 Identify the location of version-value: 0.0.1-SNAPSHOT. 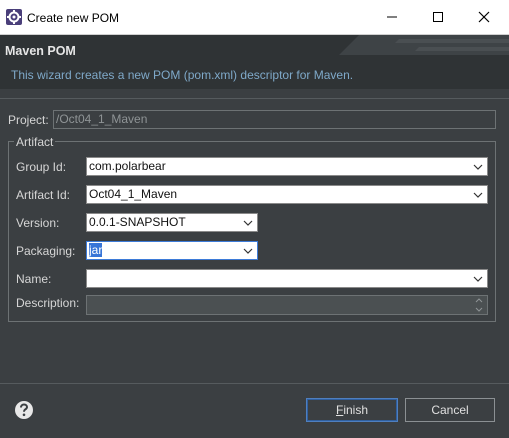
(137, 222).